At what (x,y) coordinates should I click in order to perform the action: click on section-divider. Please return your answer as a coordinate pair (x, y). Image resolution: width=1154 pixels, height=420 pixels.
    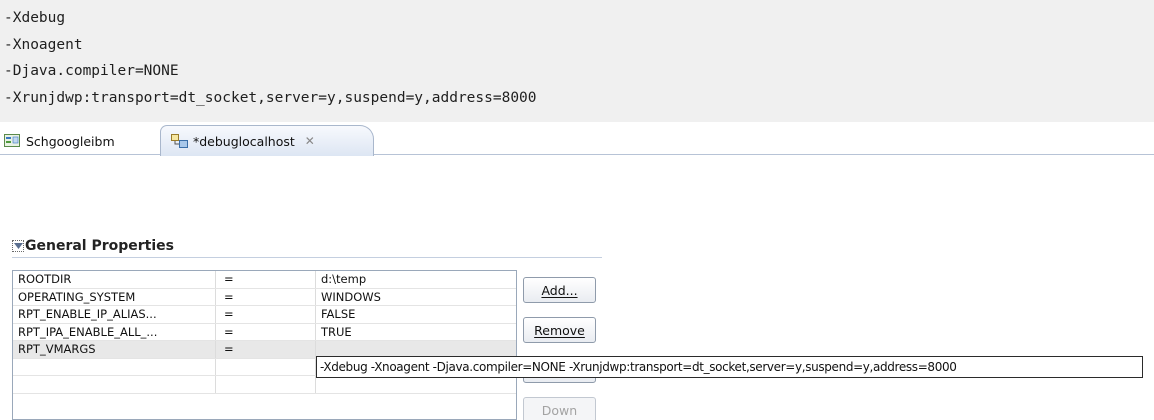
    Looking at the image, I should click on (307, 257).